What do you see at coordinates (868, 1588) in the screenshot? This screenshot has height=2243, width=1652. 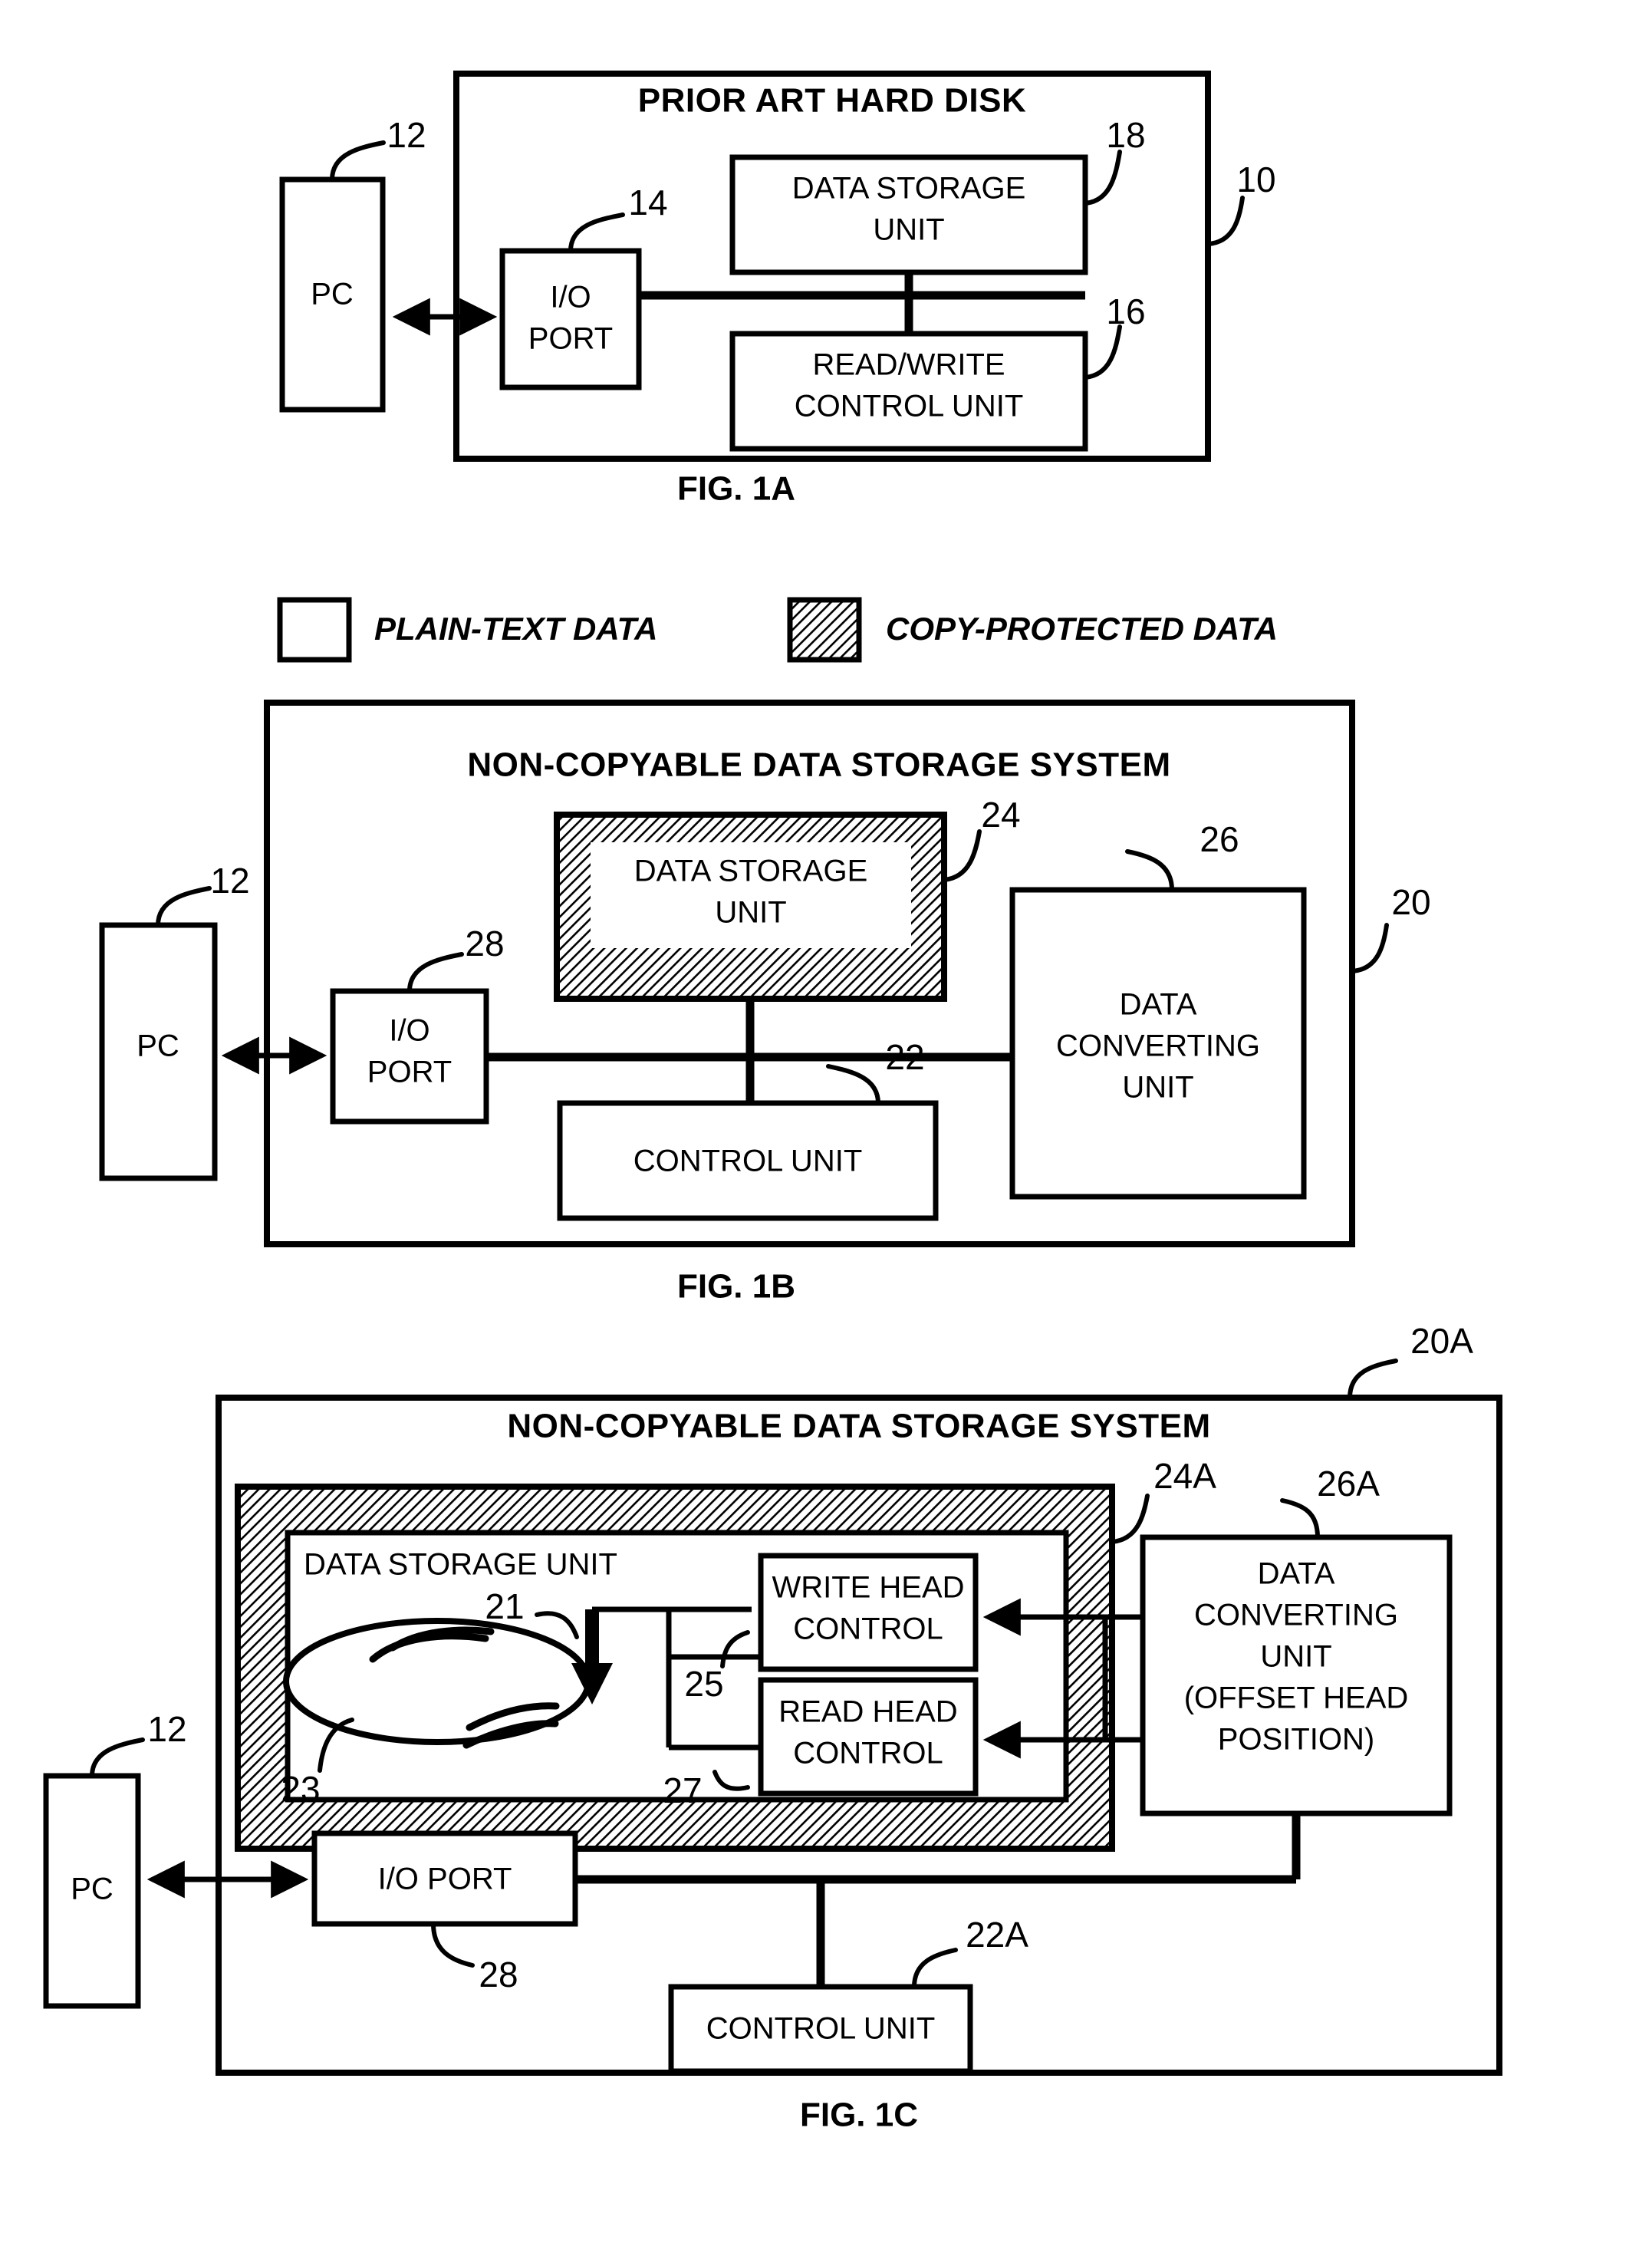 I see `fig1c-write-head-line1: WRITE HEAD` at bounding box center [868, 1588].